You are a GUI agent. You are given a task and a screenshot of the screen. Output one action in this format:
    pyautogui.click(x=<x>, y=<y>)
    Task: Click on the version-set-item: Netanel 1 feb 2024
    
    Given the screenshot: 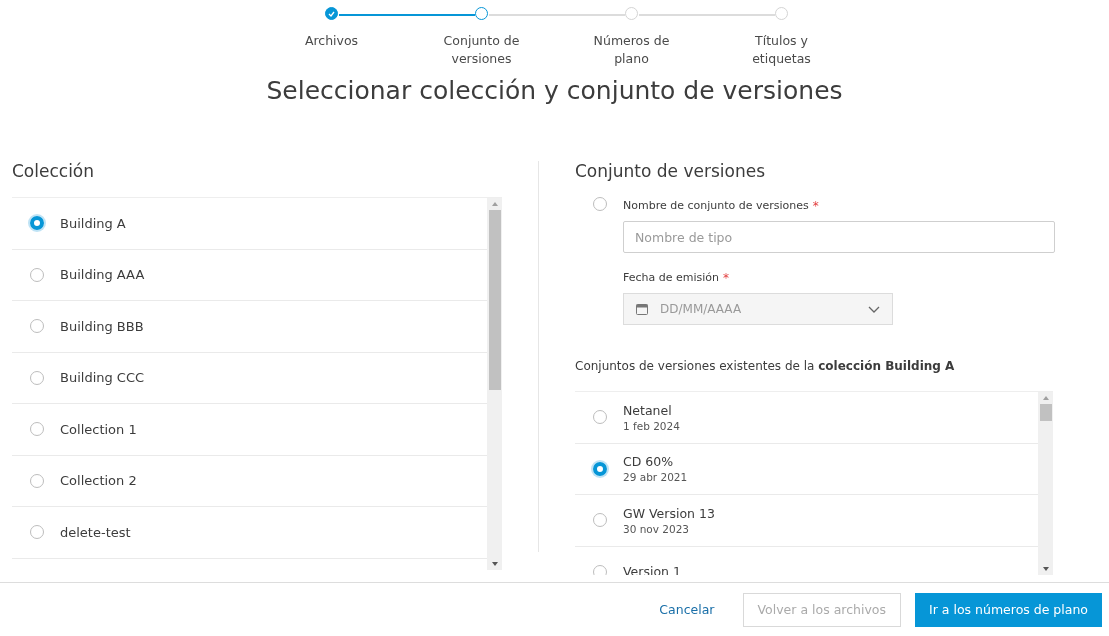 What is the action you would take?
    pyautogui.click(x=806, y=418)
    